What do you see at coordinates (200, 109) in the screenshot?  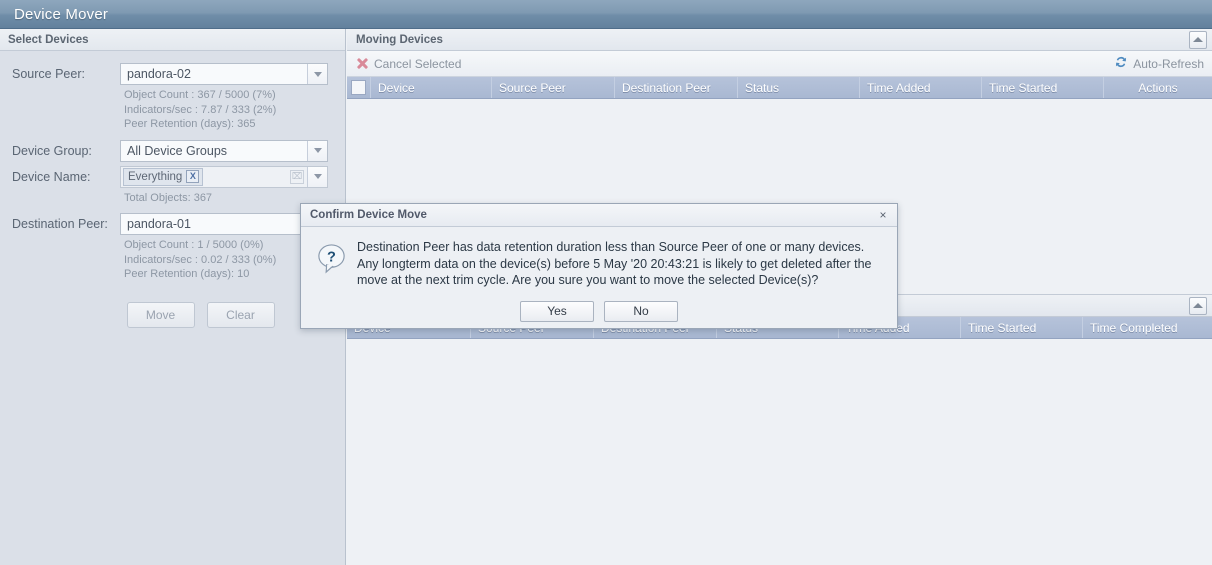 I see `source-peer-indicators: Indicators/sec : 7.87 / 333 (2%)` at bounding box center [200, 109].